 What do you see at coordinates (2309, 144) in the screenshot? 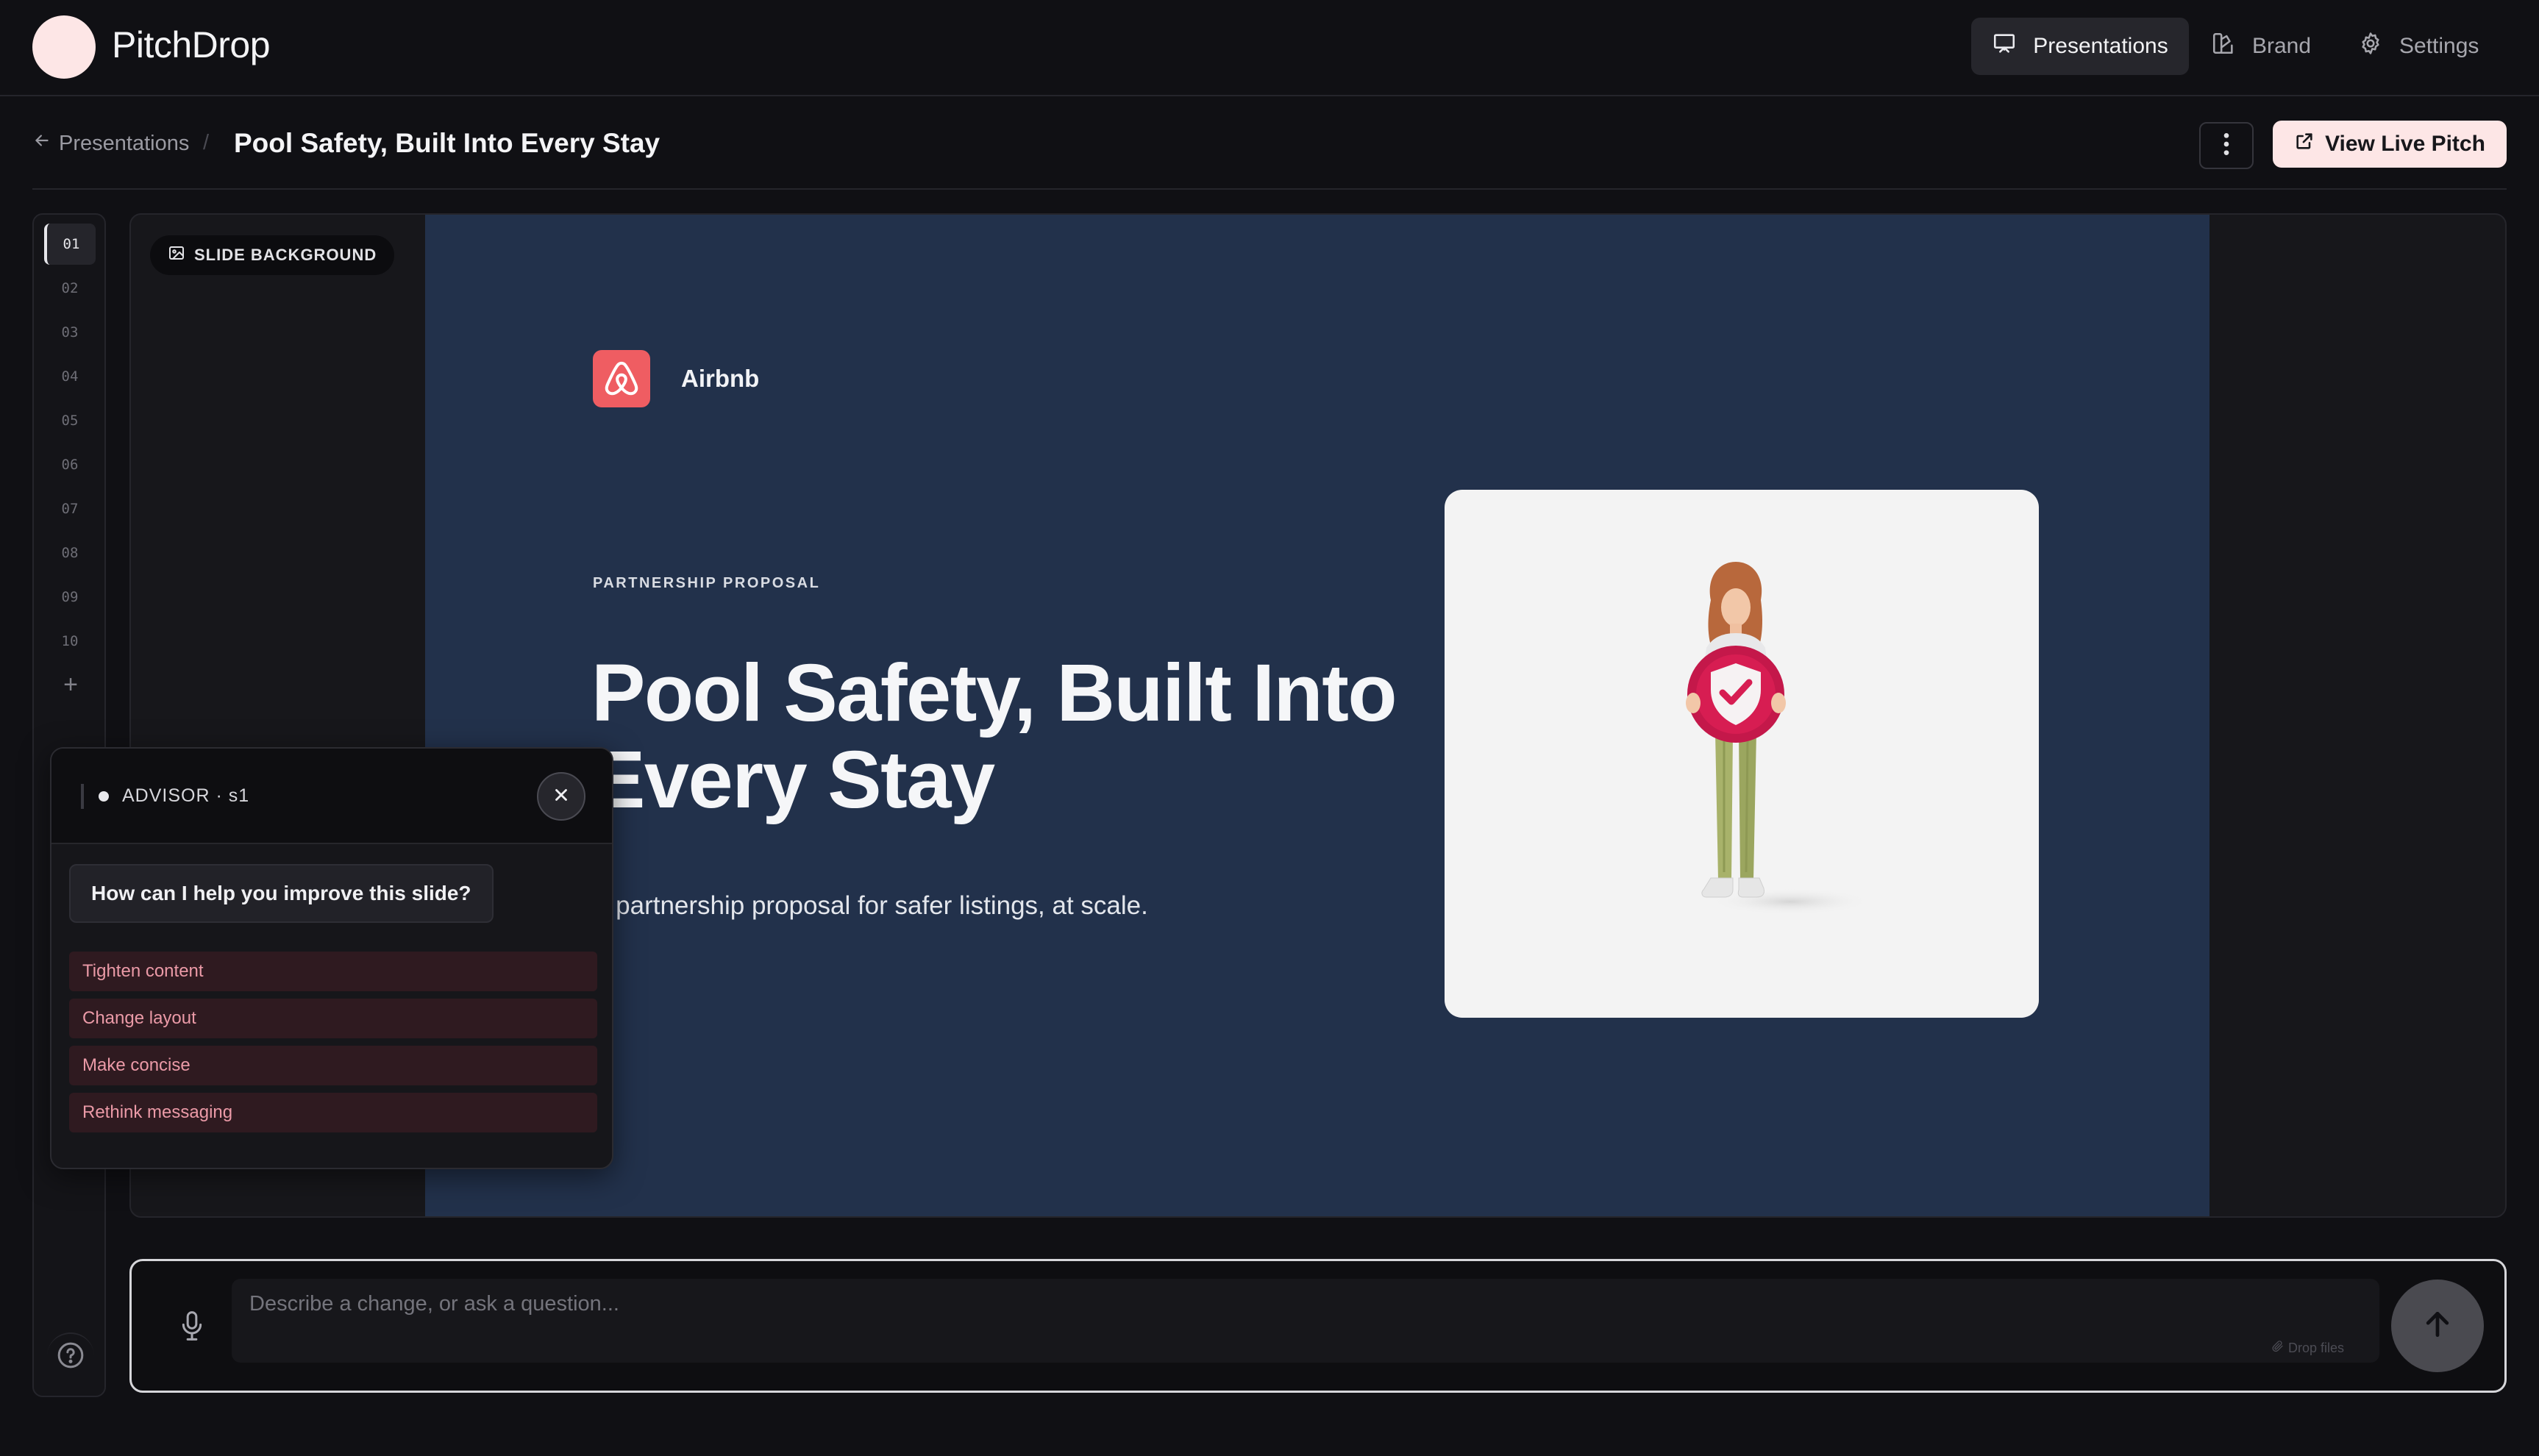
I see `external-link-icon` at bounding box center [2309, 144].